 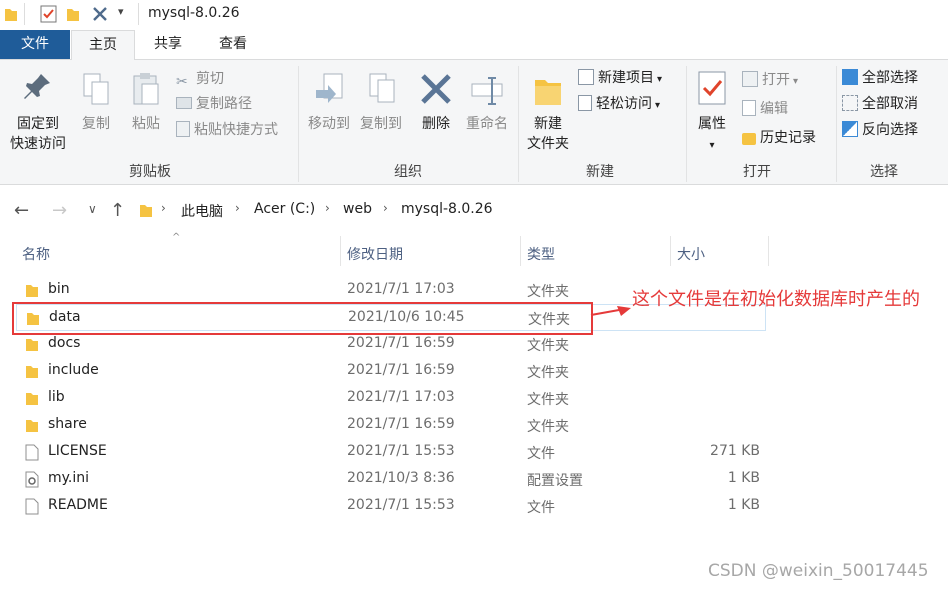 I want to click on ribbon-tabs: 文件 主页 共享 查看, so click(x=474, y=45).